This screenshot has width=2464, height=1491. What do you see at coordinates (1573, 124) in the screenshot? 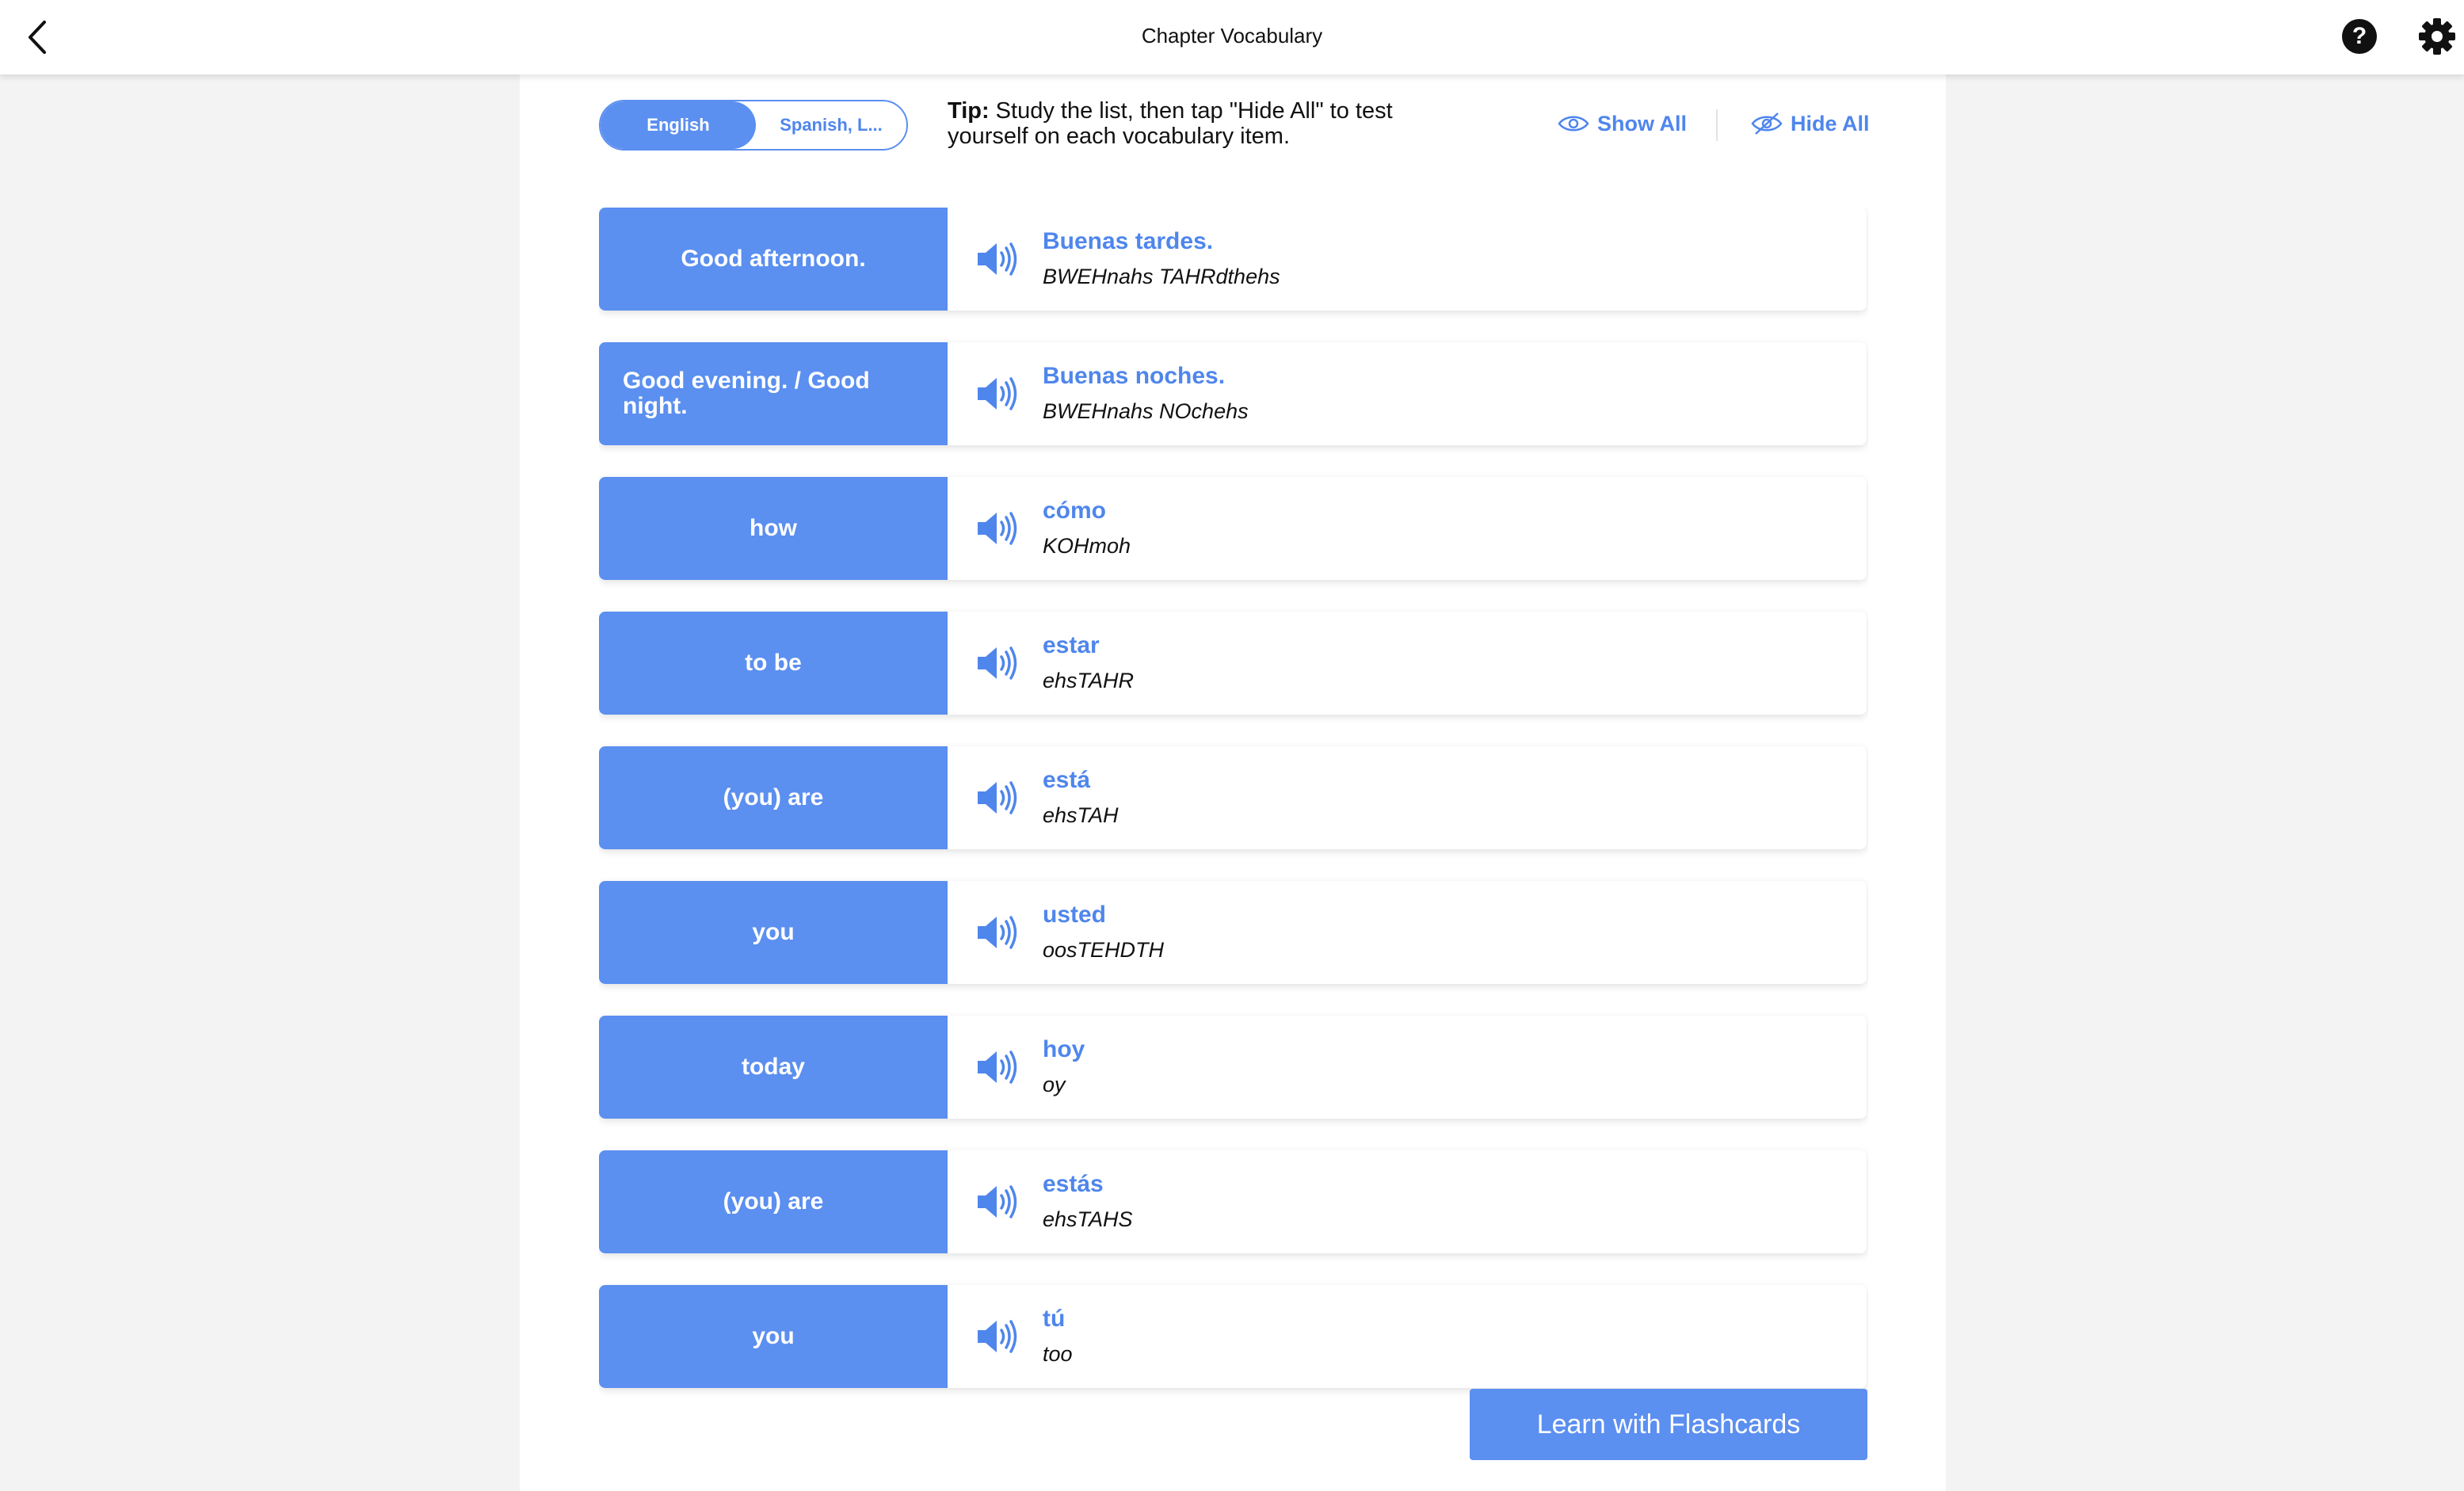
I see `eye-icon` at bounding box center [1573, 124].